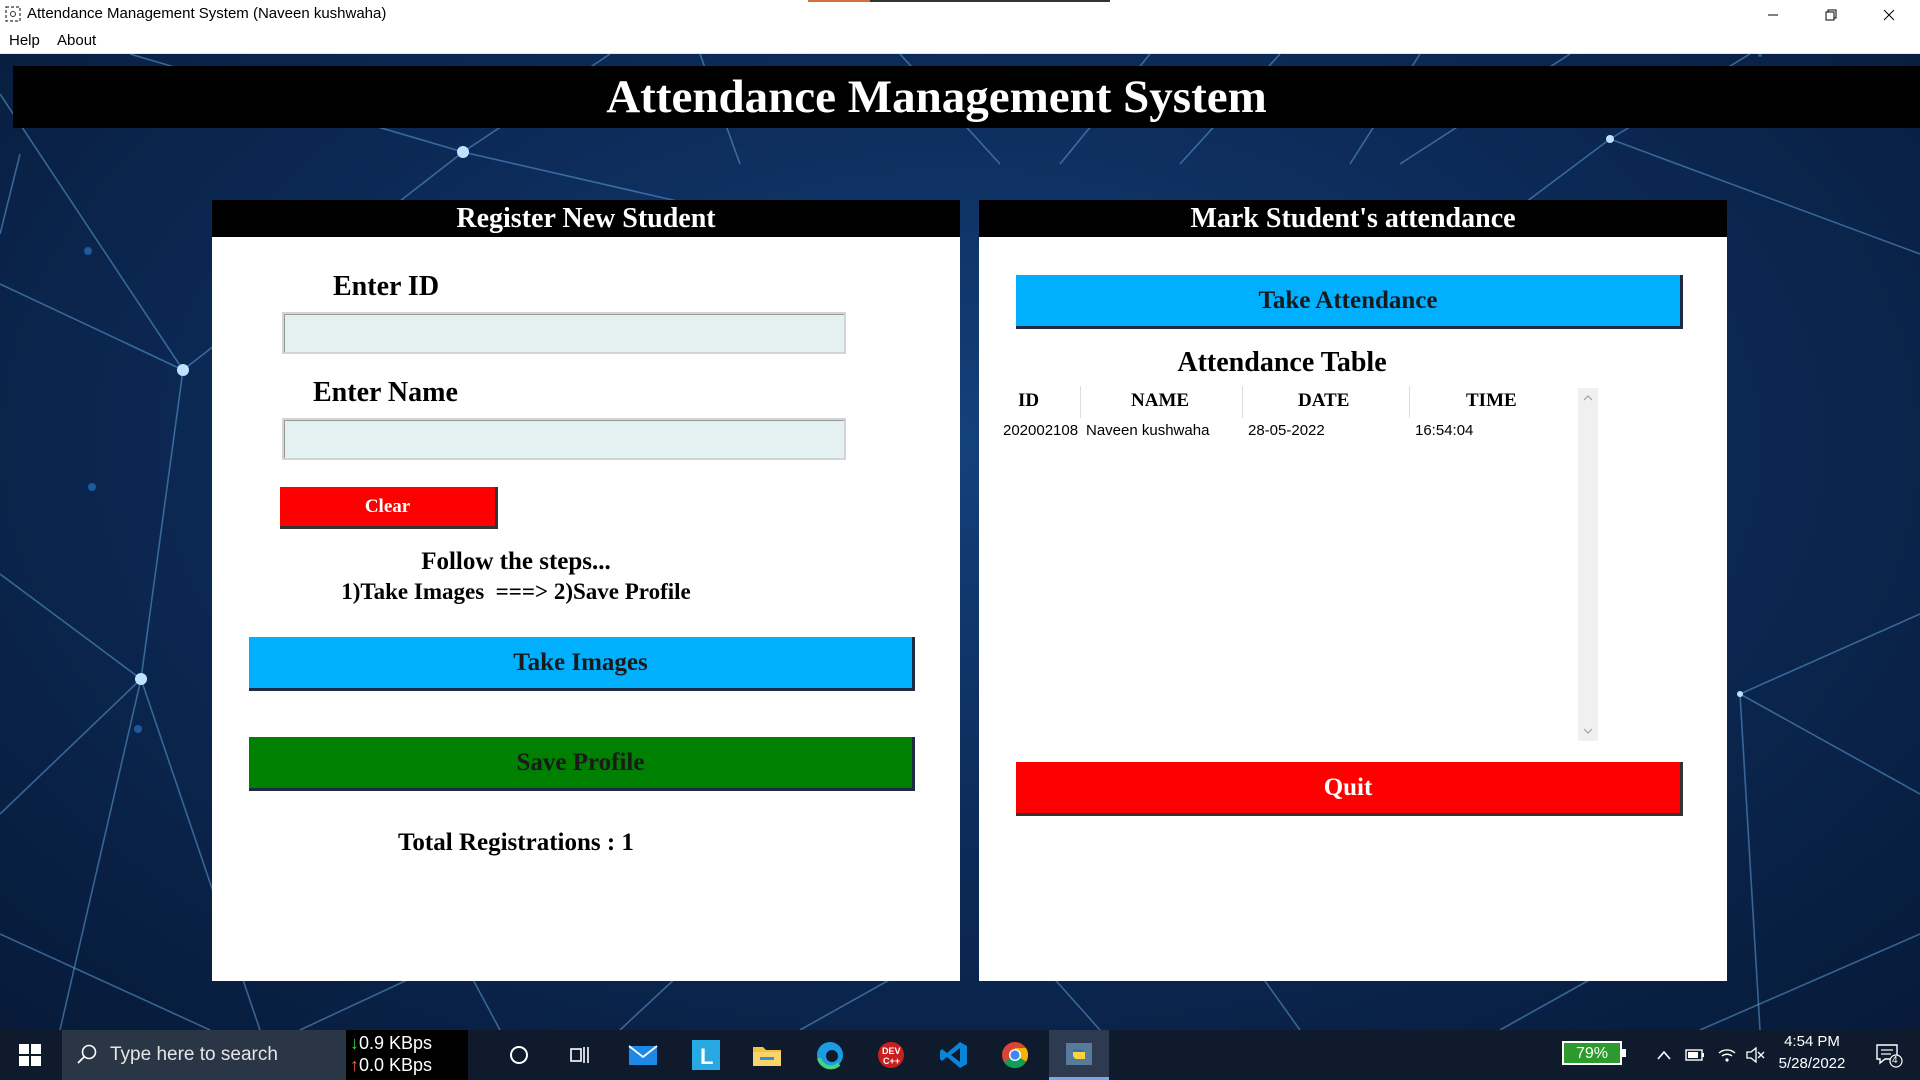 The width and height of the screenshot is (1920, 1080). I want to click on volume-muted-icon, so click(1755, 1055).